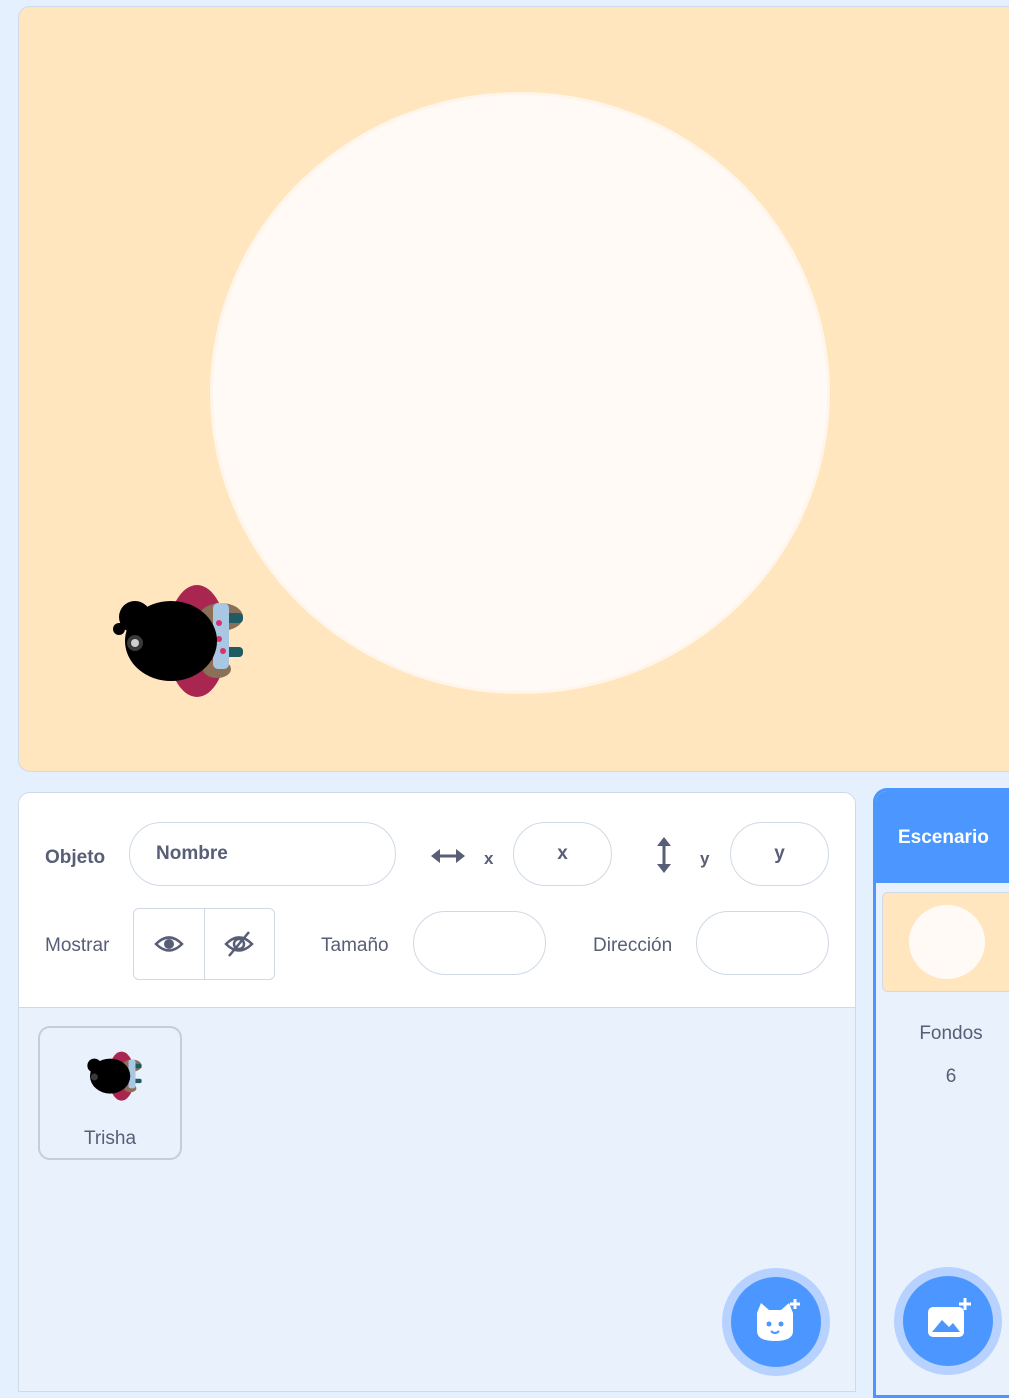  I want to click on x-label: x, so click(489, 858).